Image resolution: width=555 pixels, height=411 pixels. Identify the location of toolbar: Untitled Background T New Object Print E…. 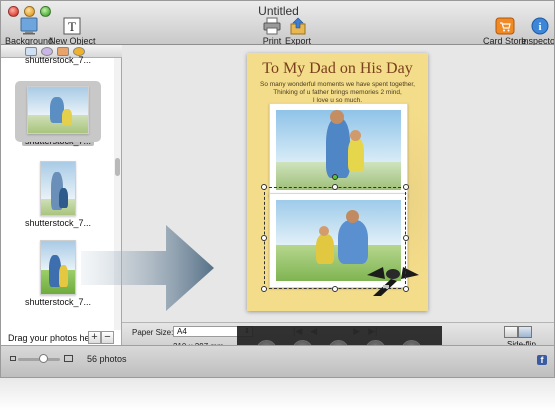
(277, 23).